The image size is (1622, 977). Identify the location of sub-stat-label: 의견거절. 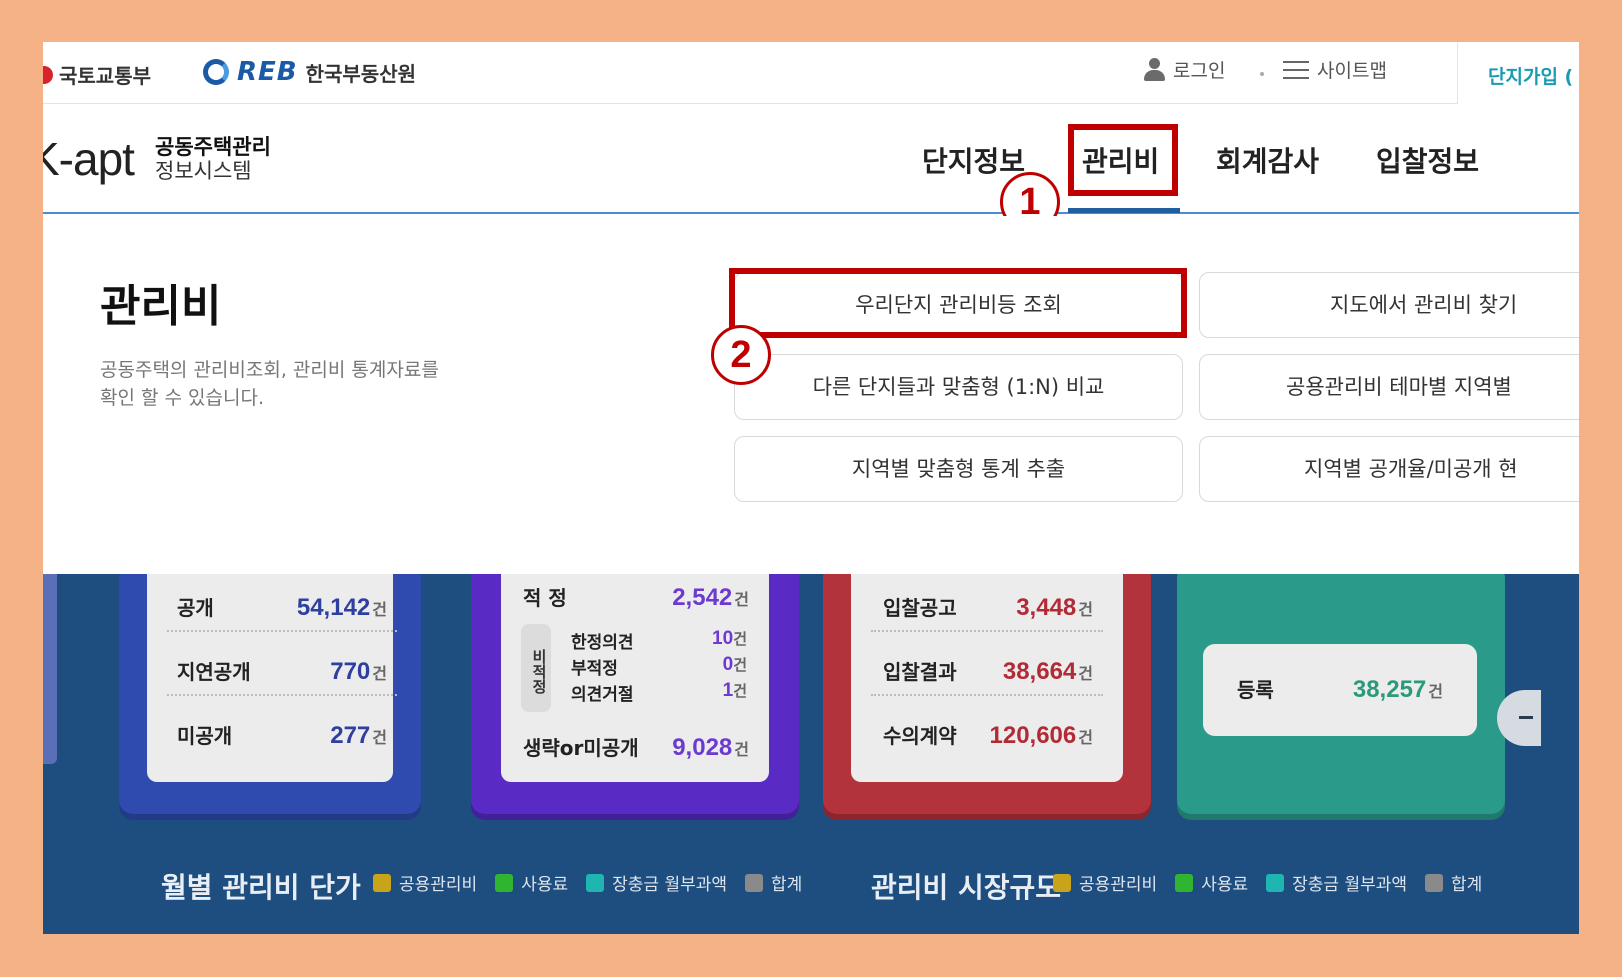
(602, 695).